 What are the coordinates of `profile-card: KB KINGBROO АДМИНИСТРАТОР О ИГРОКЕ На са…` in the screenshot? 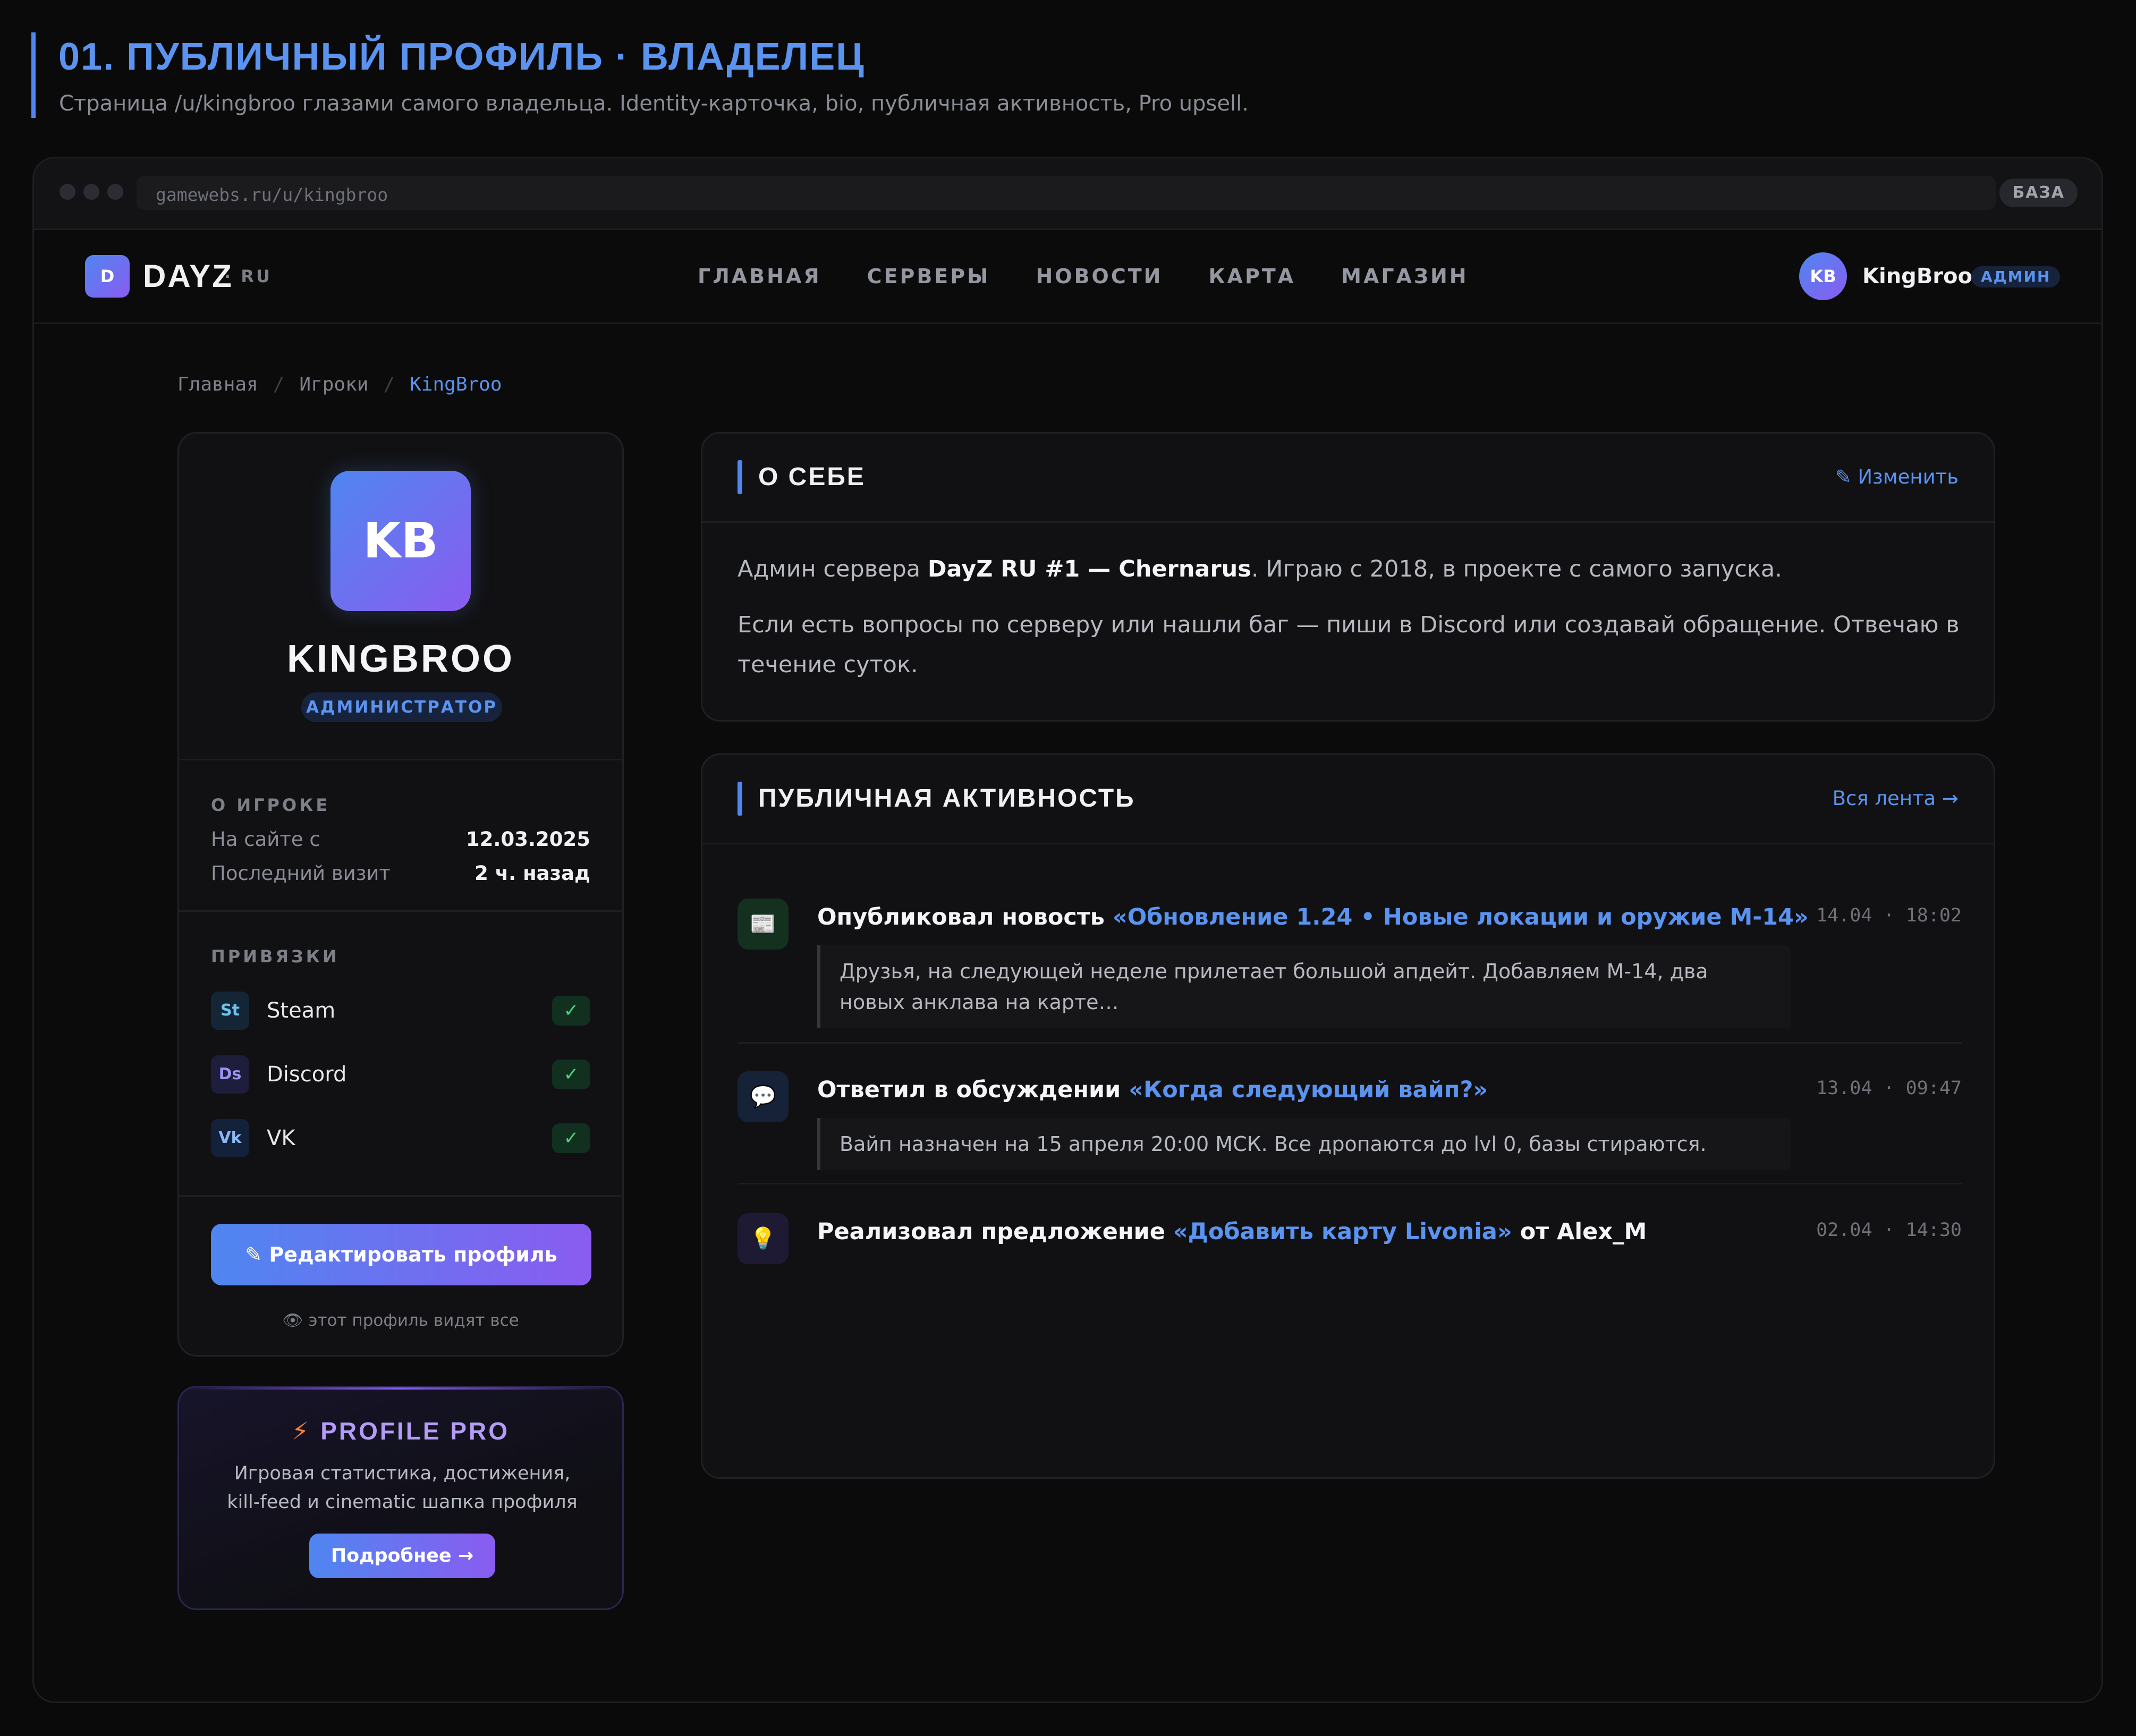 It's located at (401, 894).